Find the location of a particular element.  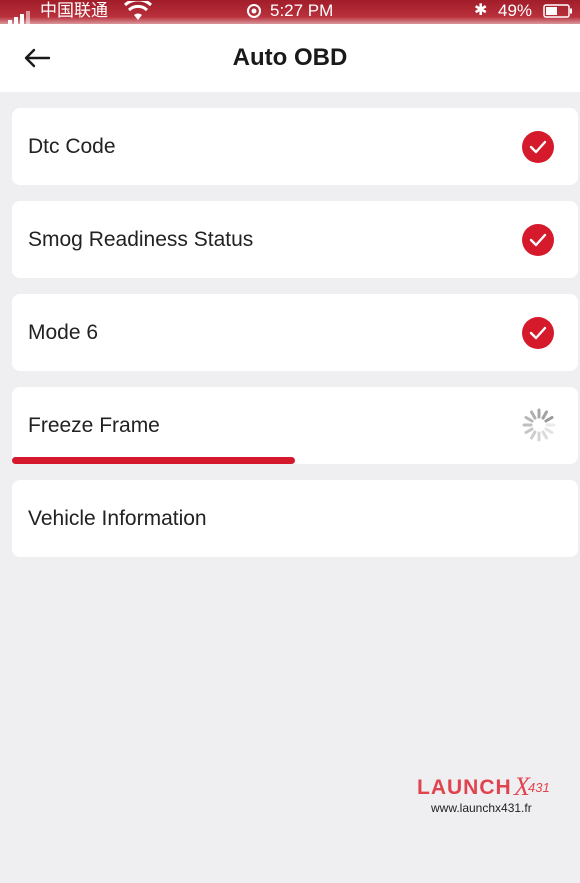

brand-logo-number: 431 is located at coordinates (539, 787).